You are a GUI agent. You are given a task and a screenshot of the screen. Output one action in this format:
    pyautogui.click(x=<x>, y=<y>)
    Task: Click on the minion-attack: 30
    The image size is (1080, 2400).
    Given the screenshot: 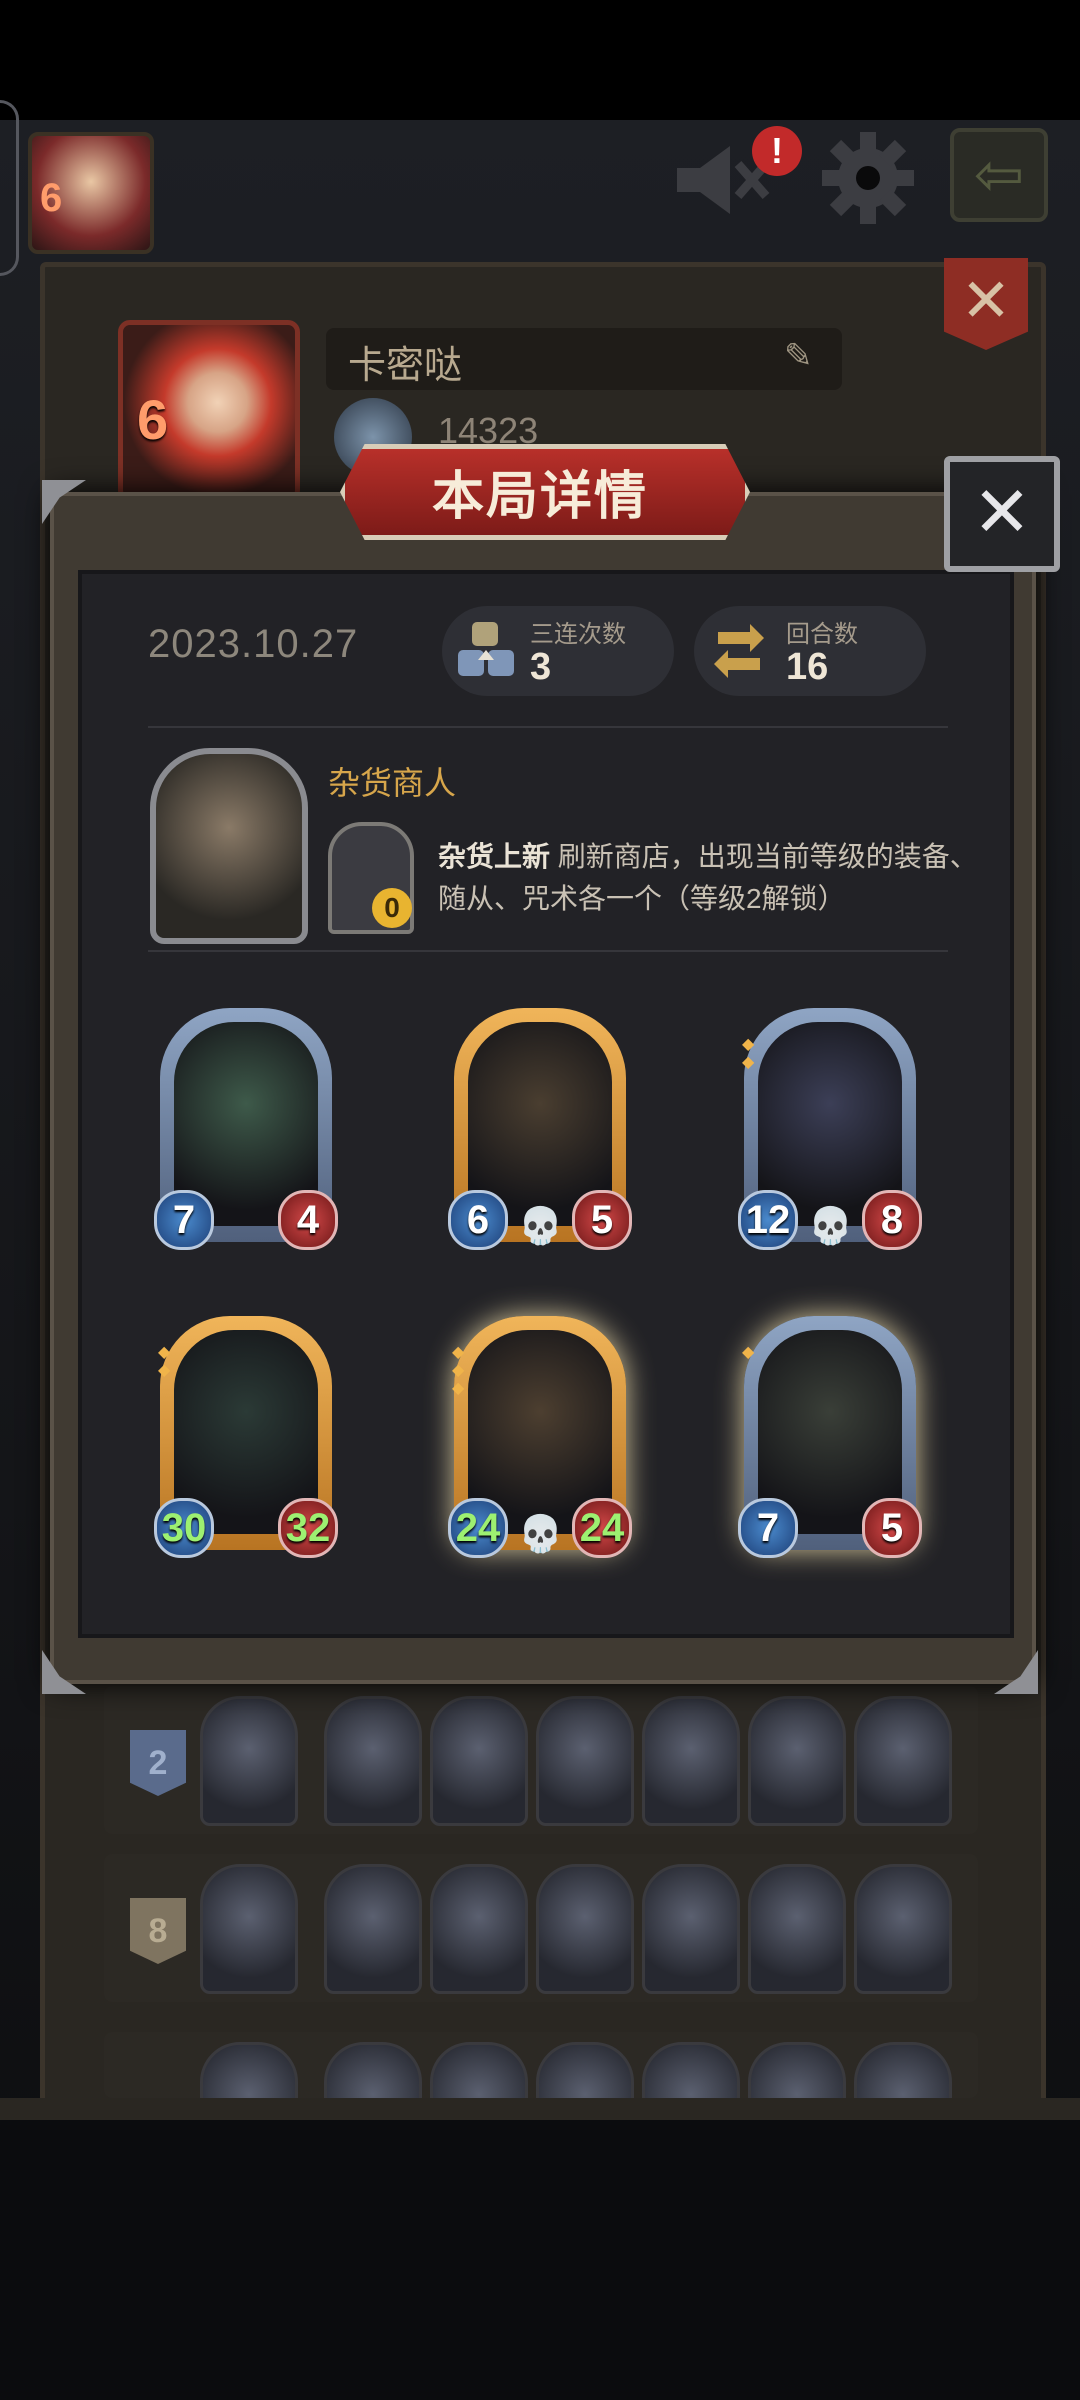 What is the action you would take?
    pyautogui.click(x=184, y=1528)
    